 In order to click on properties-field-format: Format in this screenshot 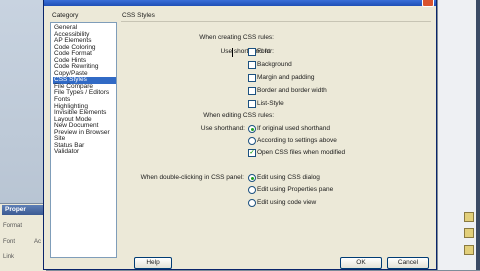, I will do `click(13, 226)`.